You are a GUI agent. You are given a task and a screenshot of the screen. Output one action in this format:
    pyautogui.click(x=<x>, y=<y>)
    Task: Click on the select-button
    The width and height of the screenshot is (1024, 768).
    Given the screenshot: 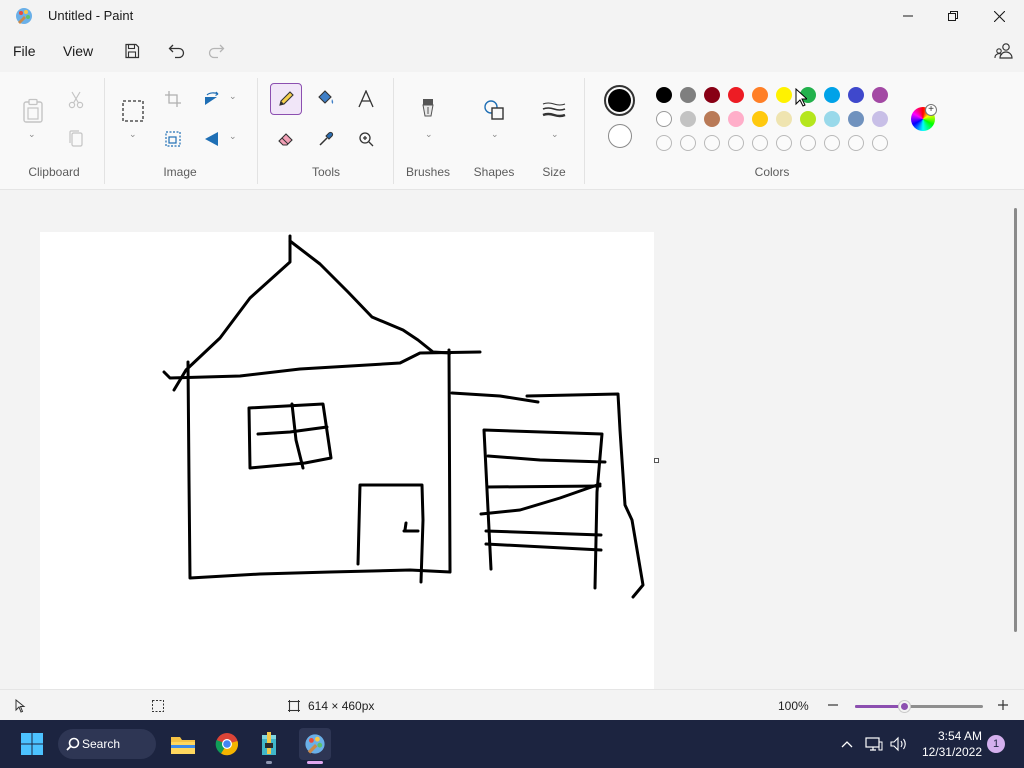 What is the action you would take?
    pyautogui.click(x=133, y=111)
    